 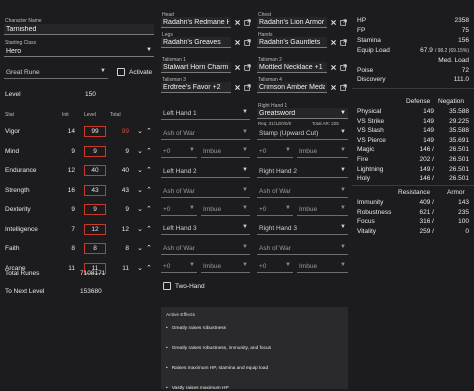 What do you see at coordinates (275, 266) in the screenshot?
I see `right-hand-3-upgrade: +0 ▼` at bounding box center [275, 266].